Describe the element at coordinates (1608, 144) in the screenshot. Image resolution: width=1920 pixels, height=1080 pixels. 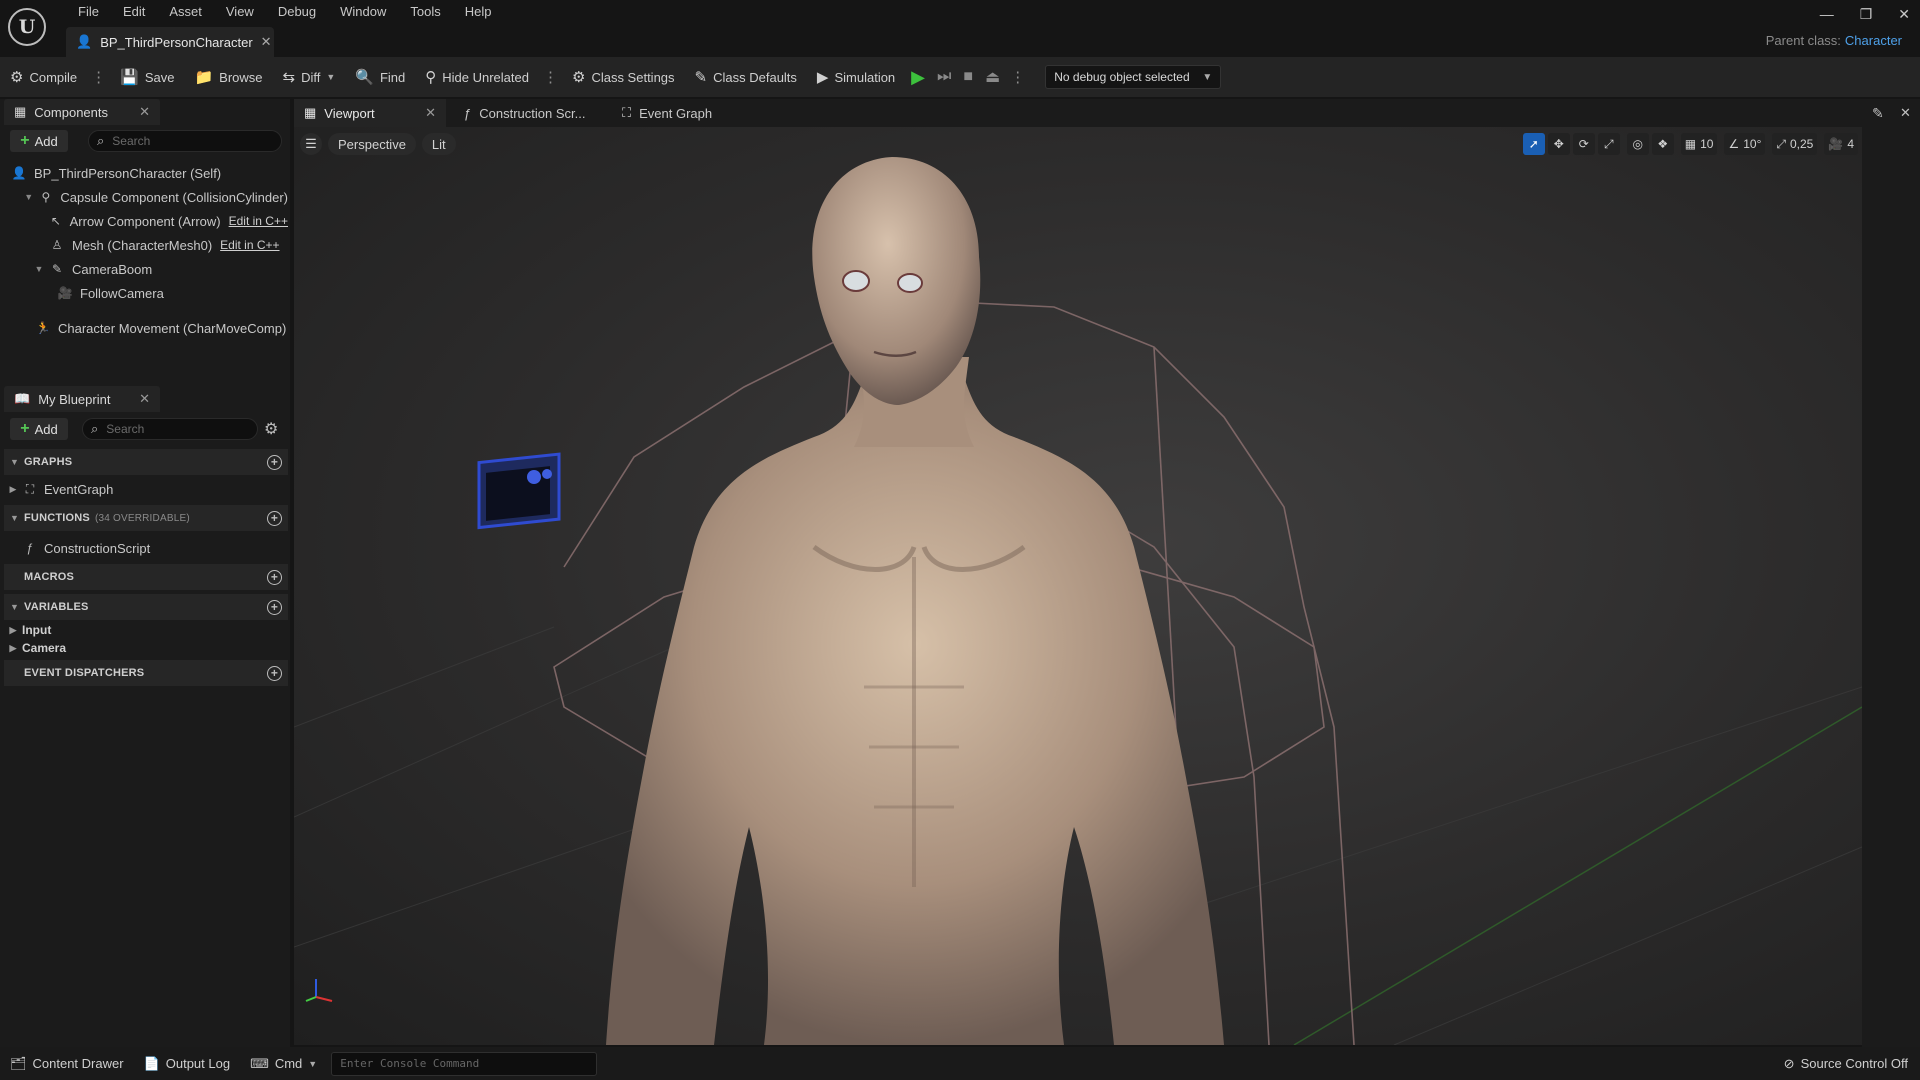
I see `scale-tool-icon: ⤢` at that location.